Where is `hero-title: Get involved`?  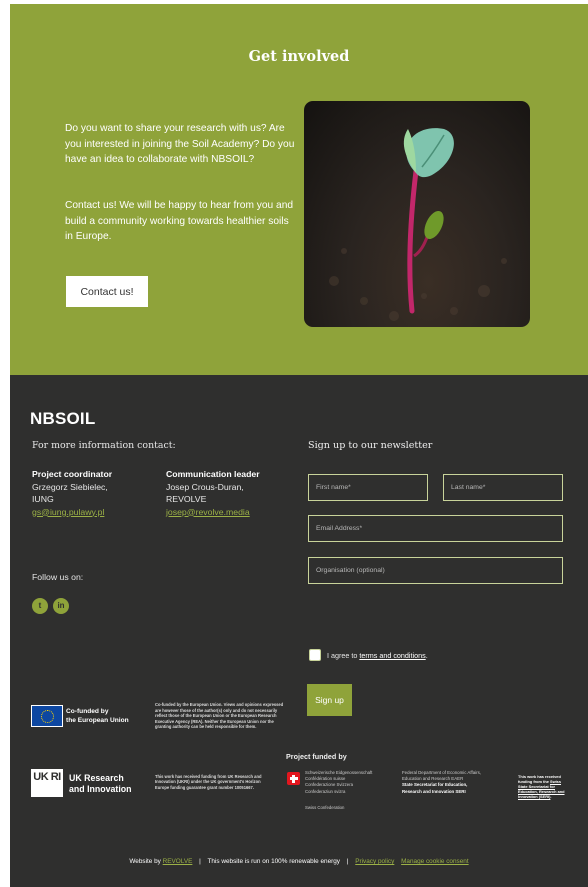 hero-title: Get involved is located at coordinates (299, 56).